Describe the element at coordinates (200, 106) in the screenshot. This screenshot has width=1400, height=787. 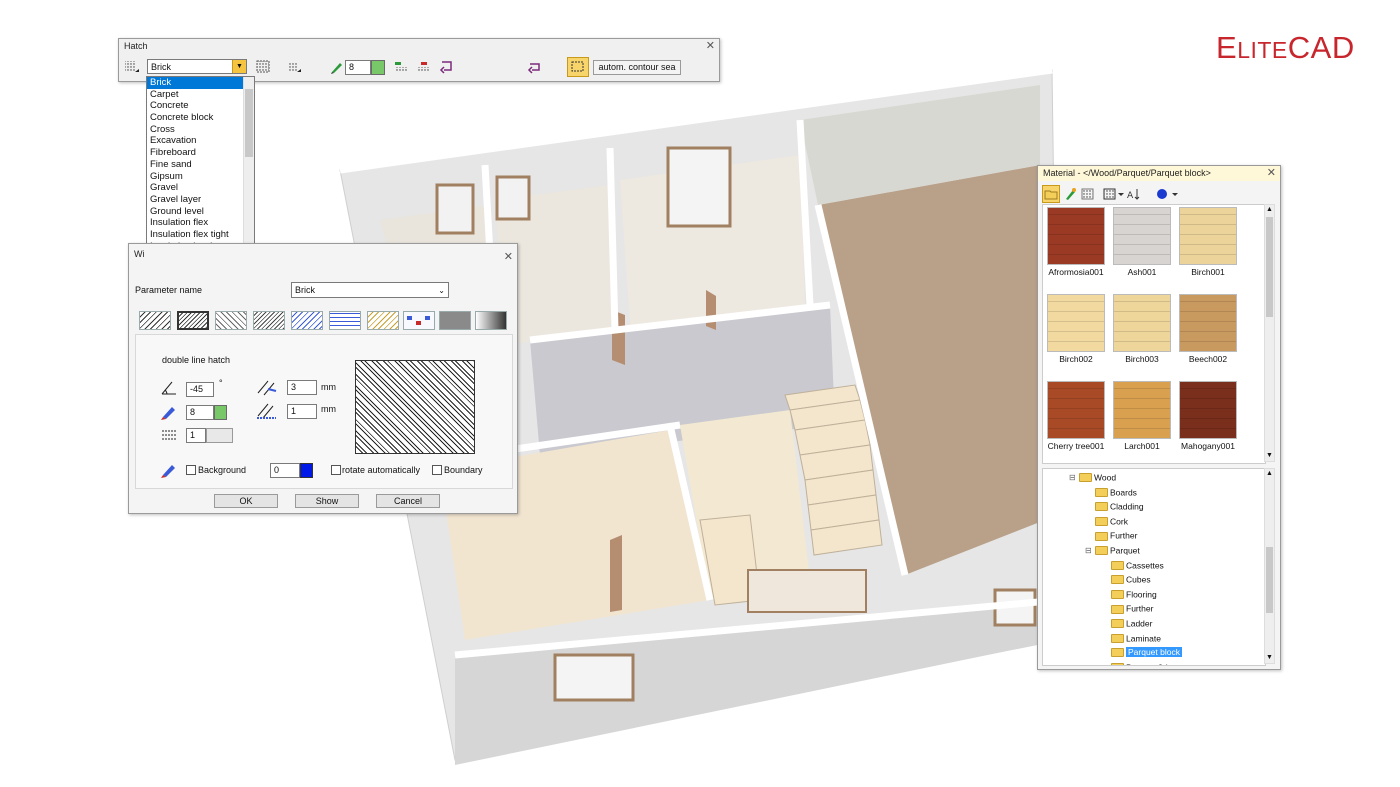
I see `hatch-option-item: Concrete` at that location.